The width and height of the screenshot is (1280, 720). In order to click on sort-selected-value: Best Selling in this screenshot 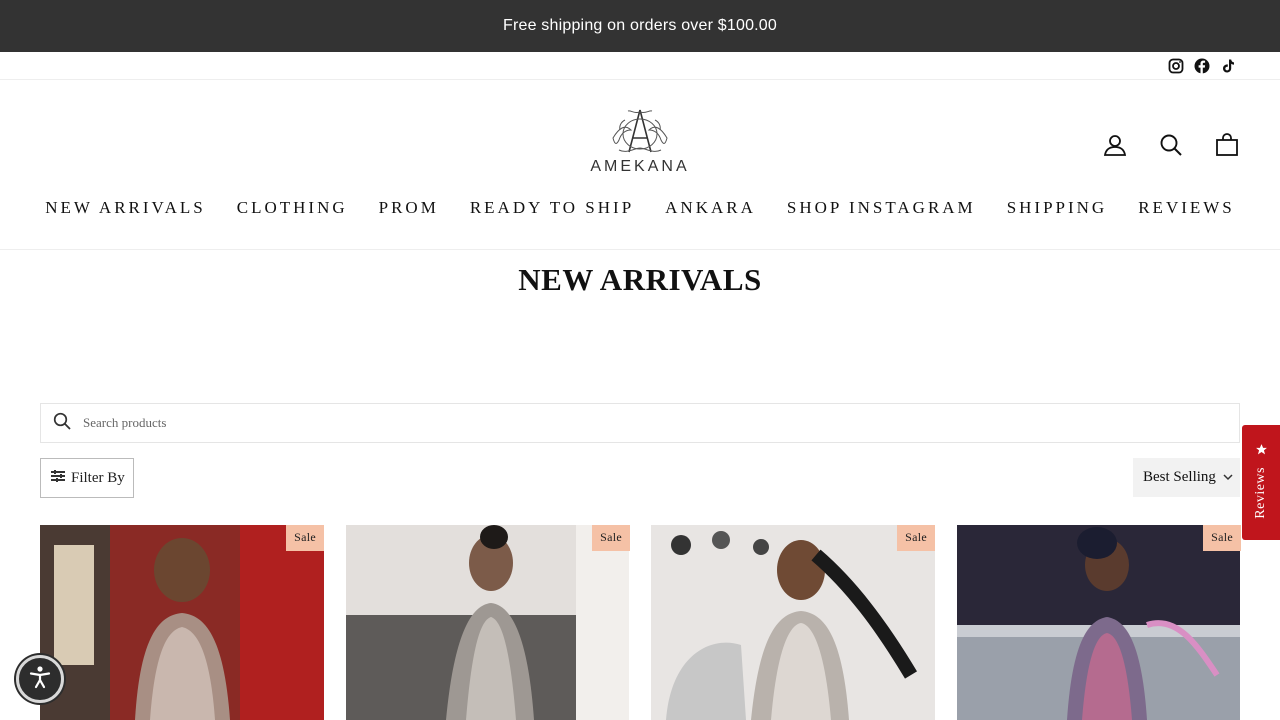, I will do `click(1179, 477)`.